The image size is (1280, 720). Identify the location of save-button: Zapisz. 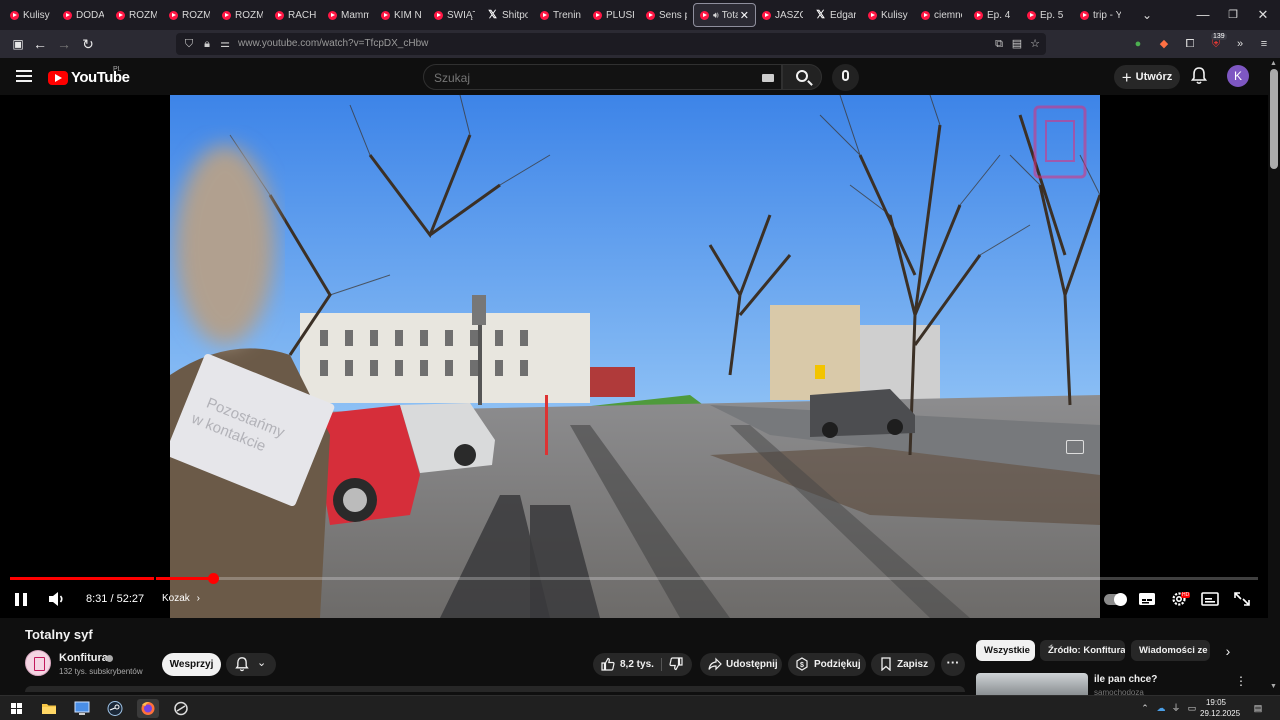
(903, 664).